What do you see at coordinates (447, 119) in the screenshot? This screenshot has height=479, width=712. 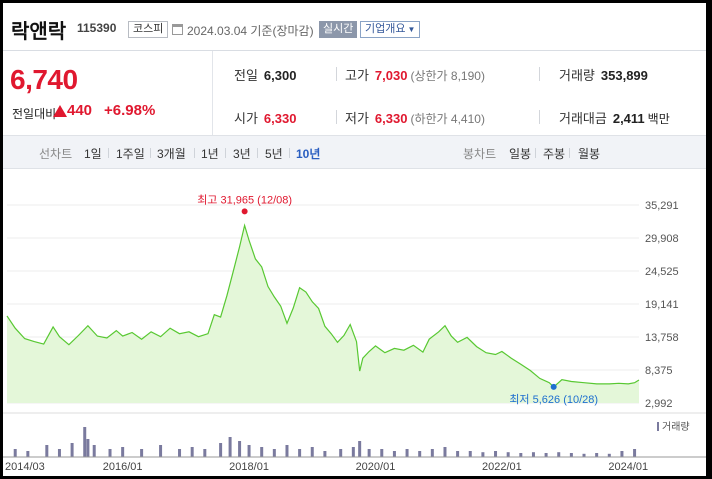 I see `lower-limit: (하한가 4,410)` at bounding box center [447, 119].